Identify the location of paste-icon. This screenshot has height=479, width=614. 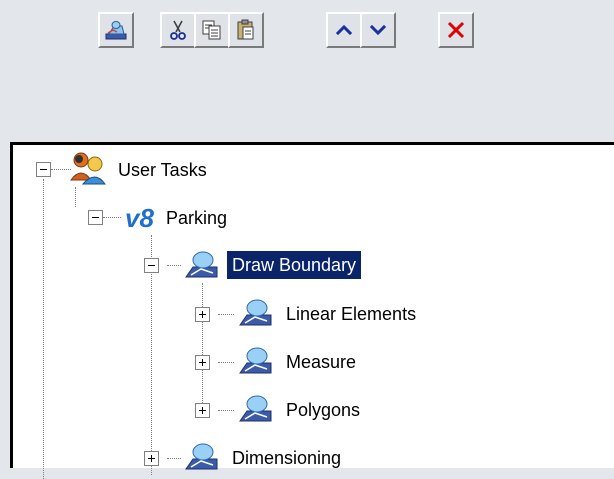
(245, 29).